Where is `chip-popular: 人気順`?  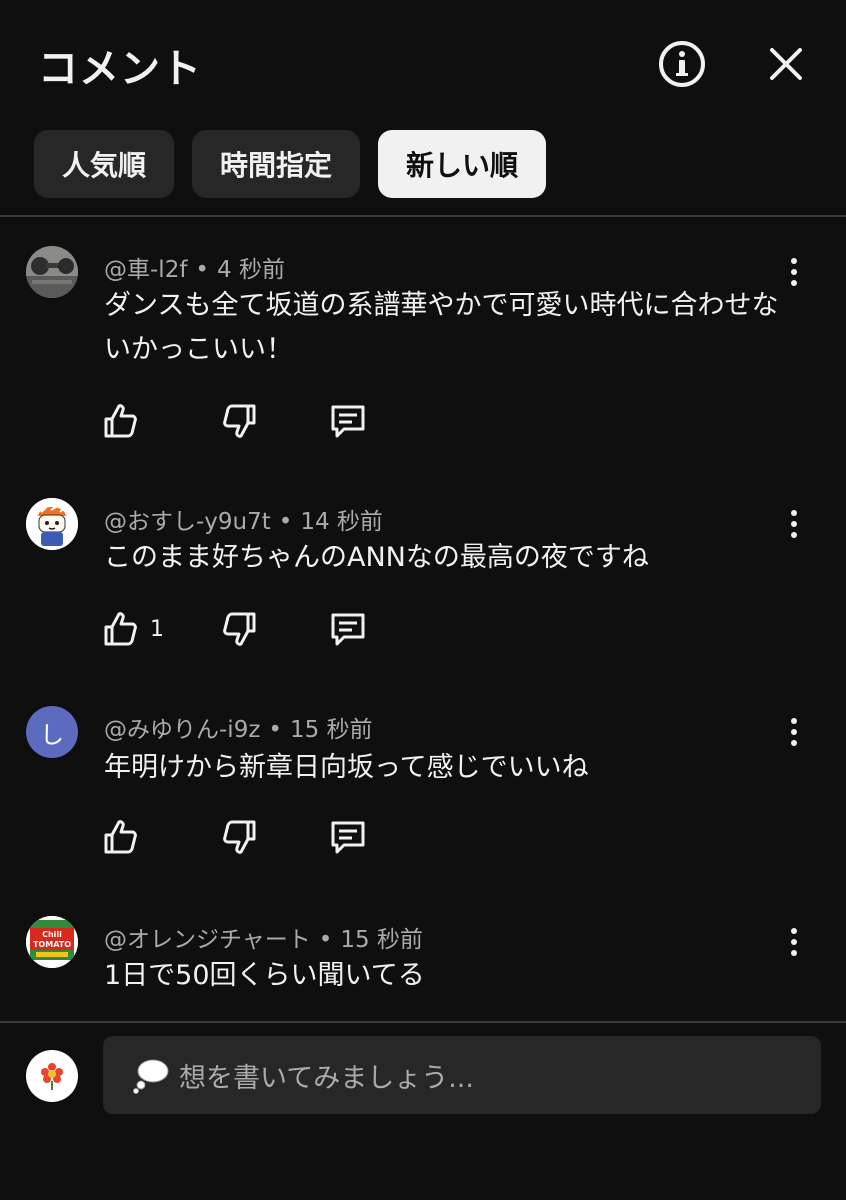 chip-popular: 人気順 is located at coordinates (104, 164).